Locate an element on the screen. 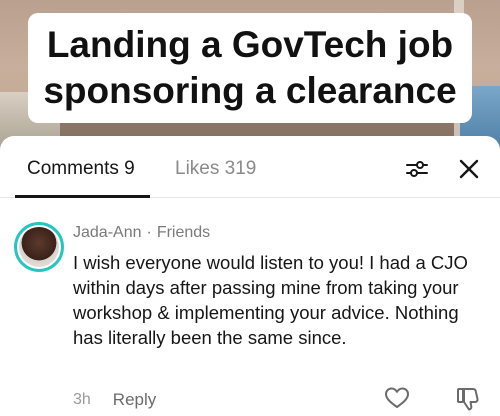  caption-line-2: sponsoring a clearance is located at coordinates (250, 90).